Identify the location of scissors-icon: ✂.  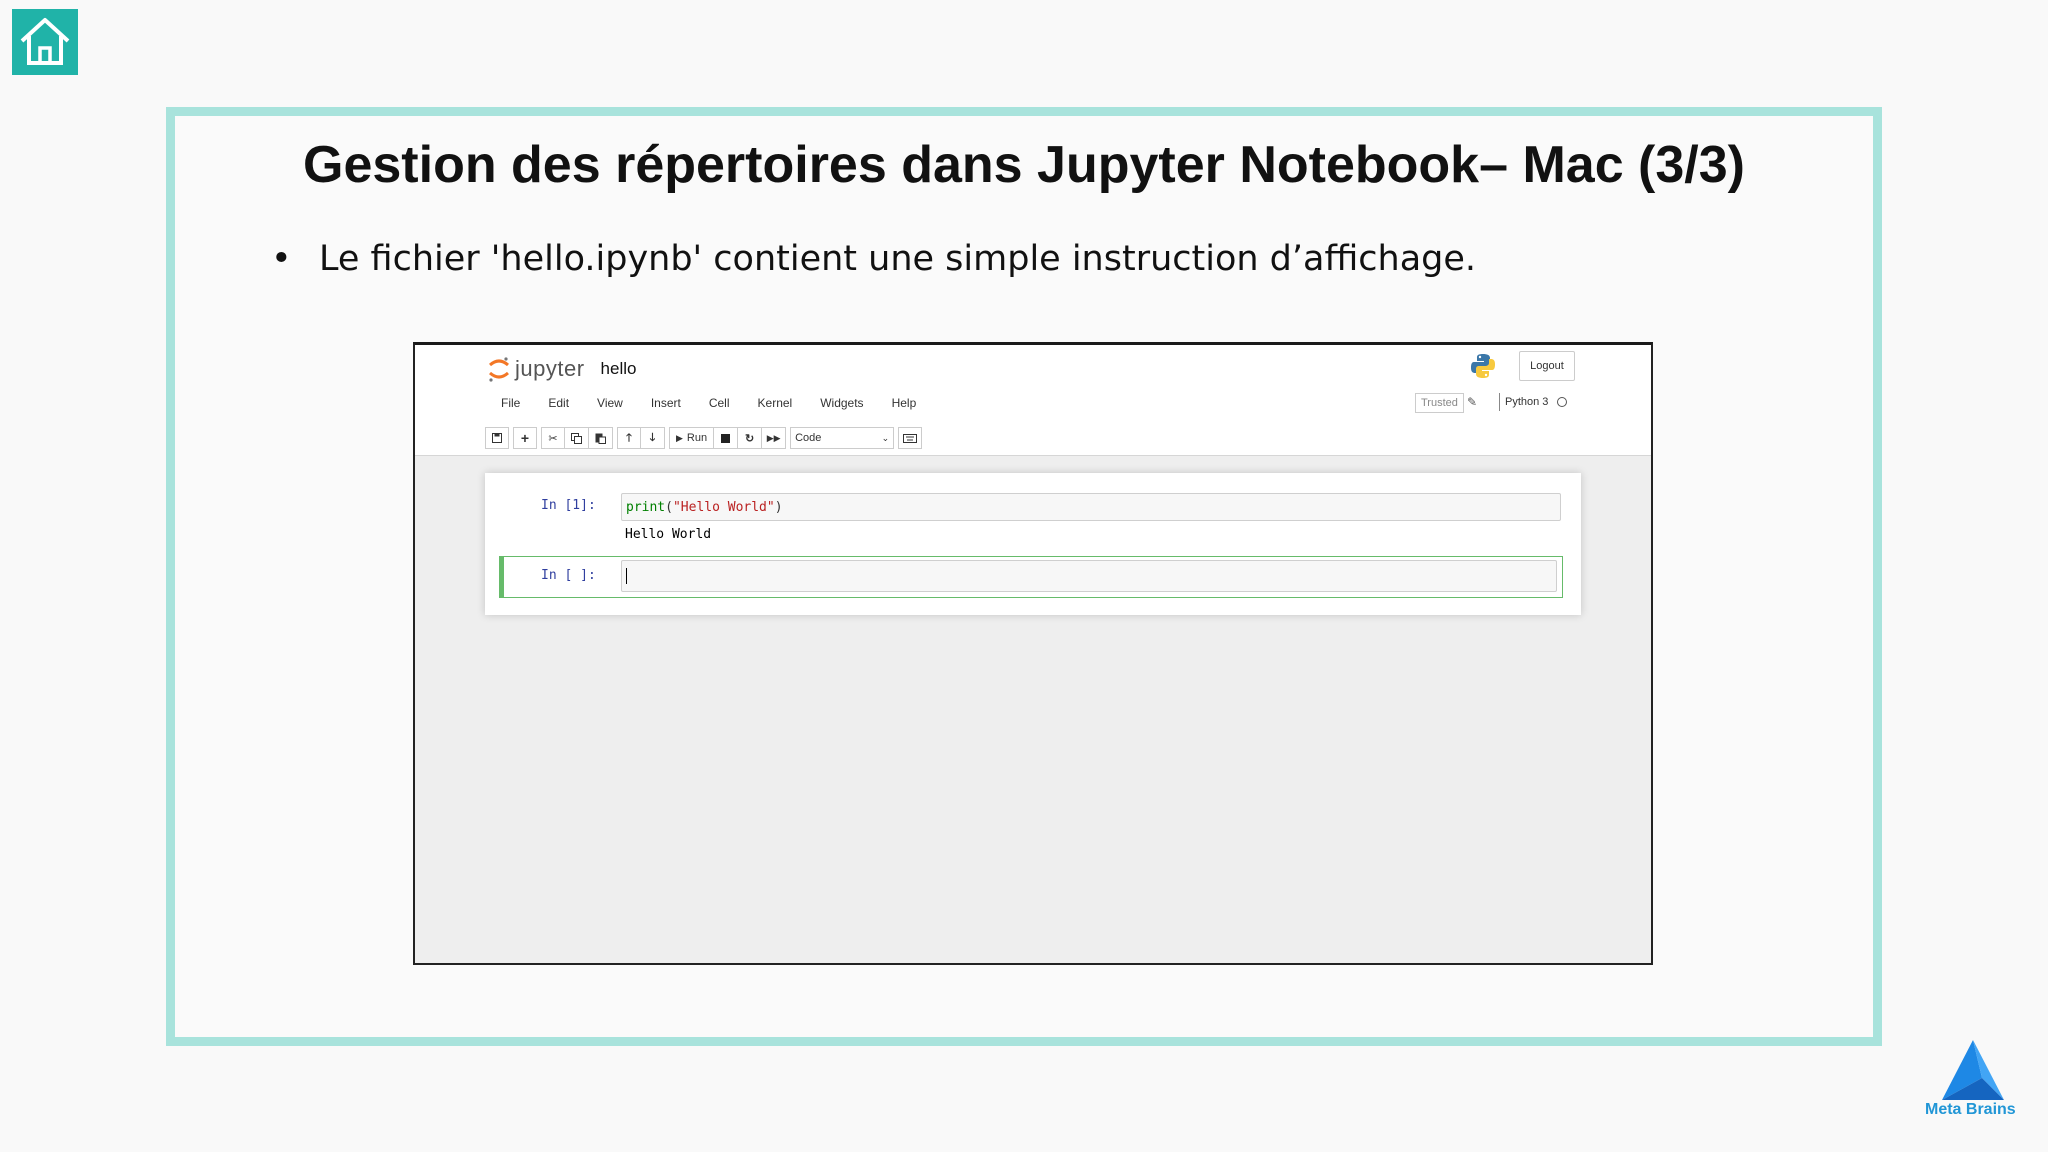
(553, 438).